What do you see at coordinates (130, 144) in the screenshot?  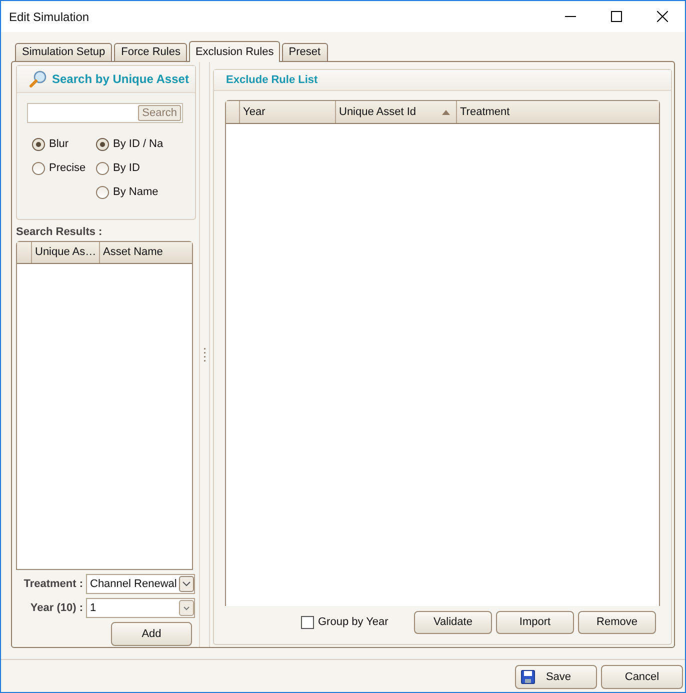 I see `radio-button: By ID / Na` at bounding box center [130, 144].